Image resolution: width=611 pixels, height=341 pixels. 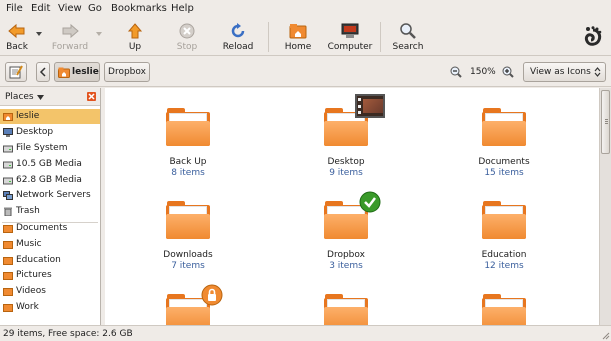 What do you see at coordinates (346, 173) in the screenshot?
I see `file-item-count: 9 items` at bounding box center [346, 173].